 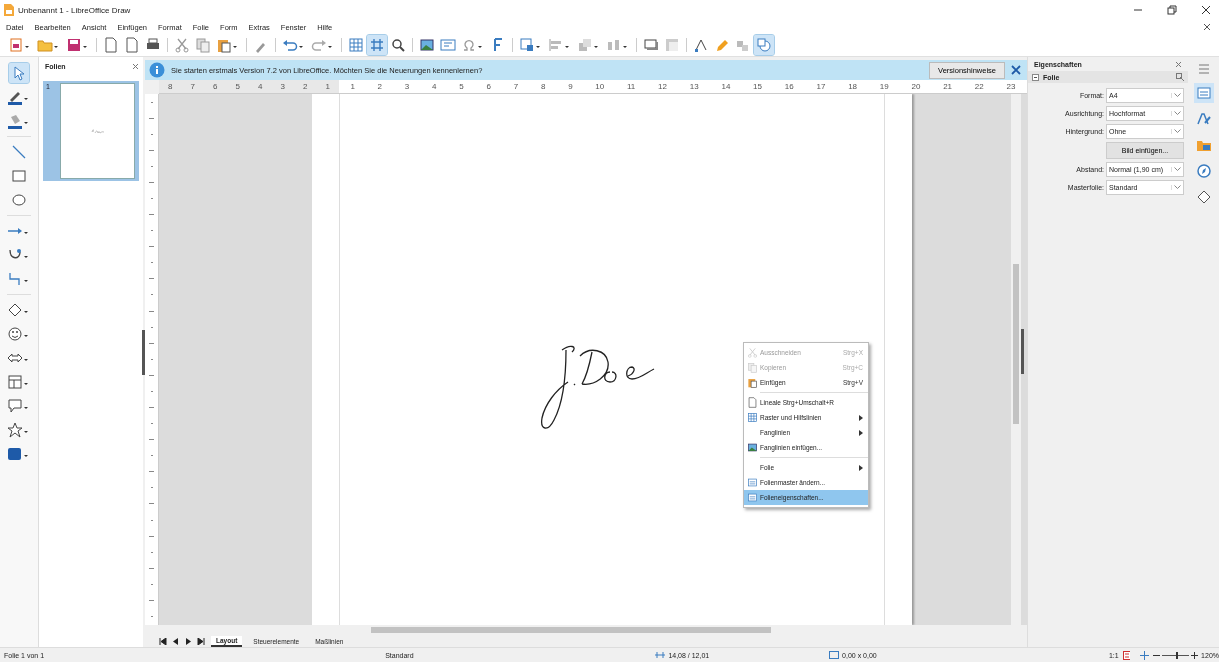 What do you see at coordinates (201, 641) in the screenshot?
I see `last-page-icon` at bounding box center [201, 641].